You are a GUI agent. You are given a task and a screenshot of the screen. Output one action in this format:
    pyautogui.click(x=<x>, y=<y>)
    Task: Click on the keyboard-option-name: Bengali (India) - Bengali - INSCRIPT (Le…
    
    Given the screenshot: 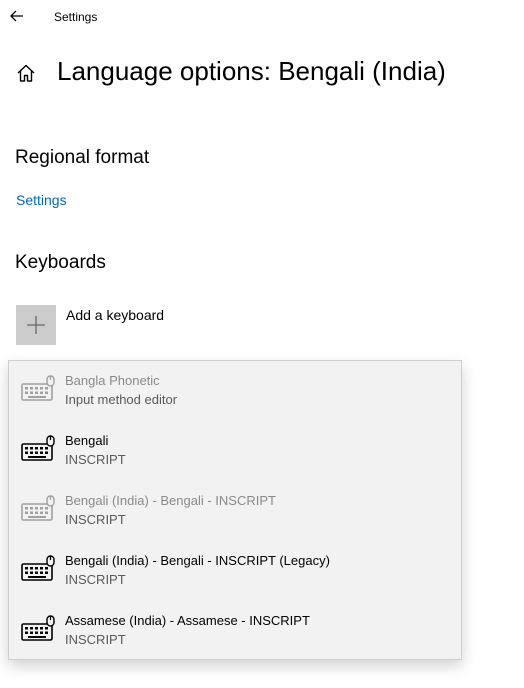 What is the action you would take?
    pyautogui.click(x=197, y=560)
    